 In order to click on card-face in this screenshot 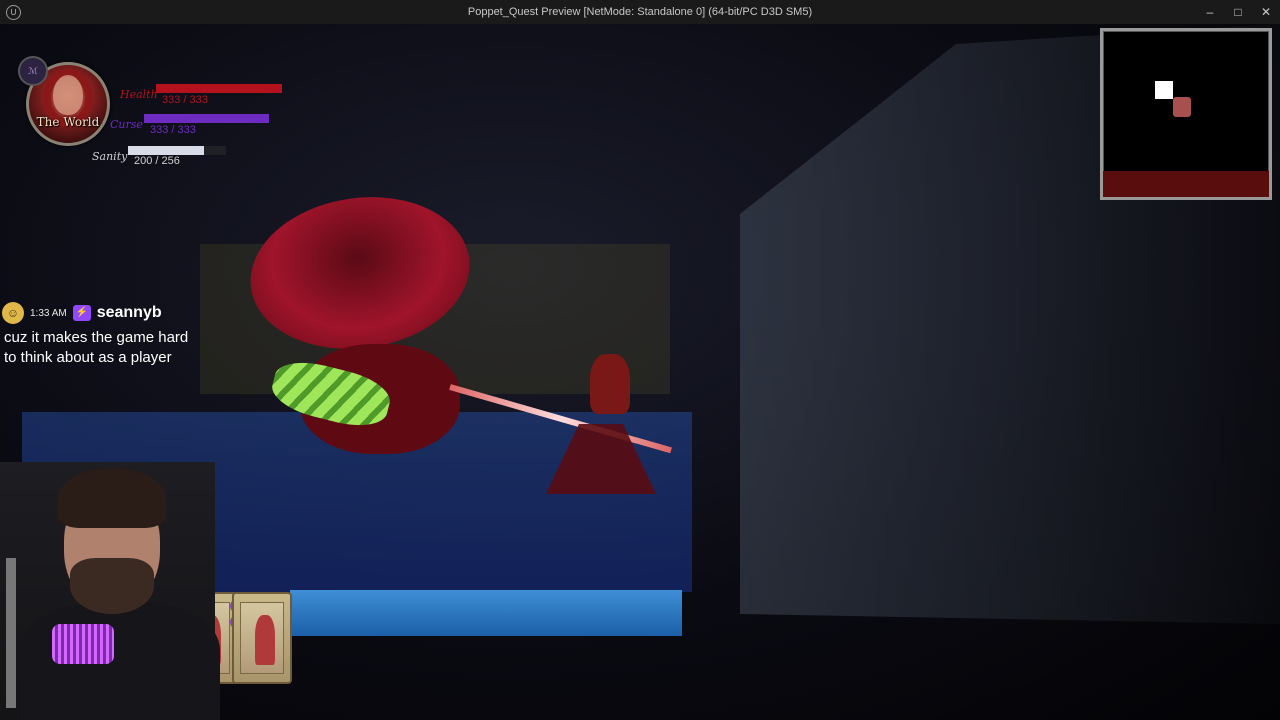, I will do `click(262, 638)`.